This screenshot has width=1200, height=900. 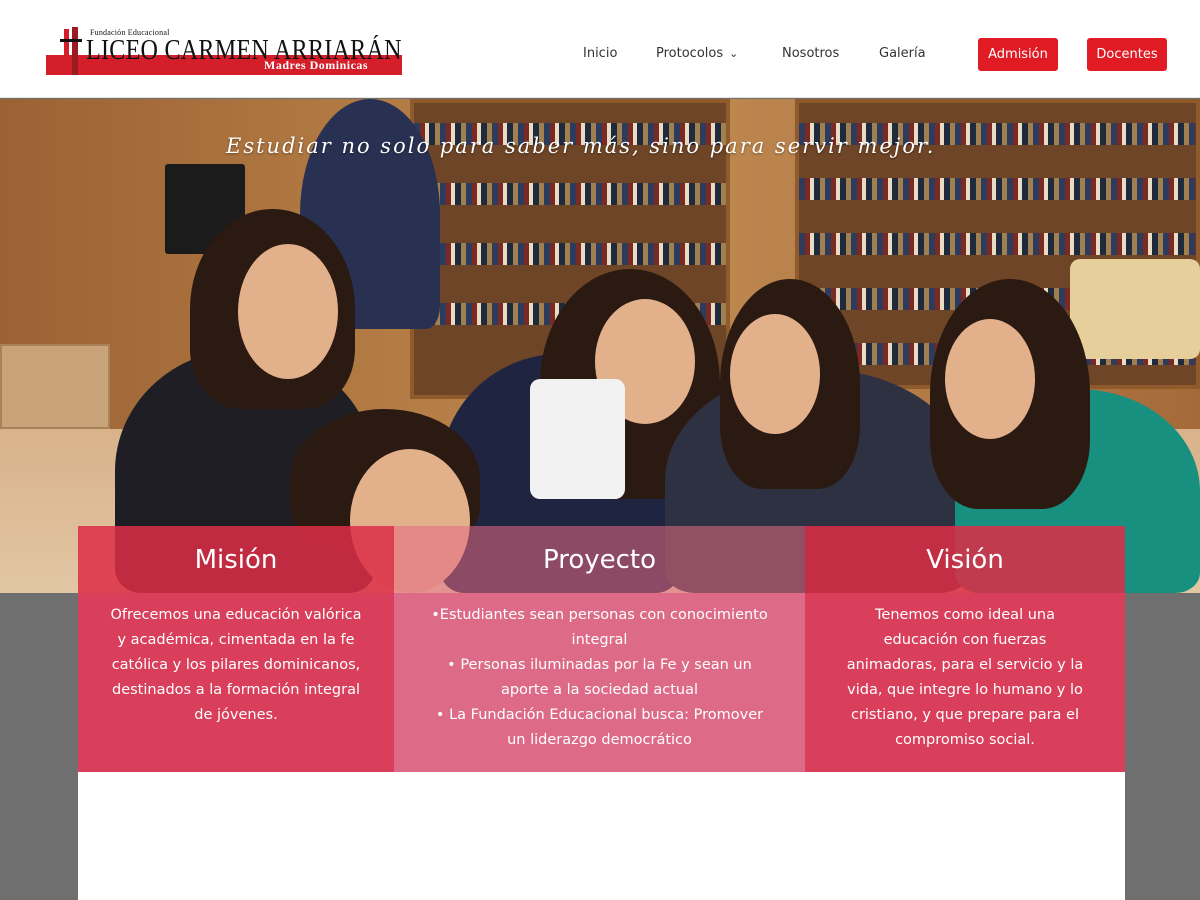 I want to click on mision-title: Misión, so click(x=236, y=559).